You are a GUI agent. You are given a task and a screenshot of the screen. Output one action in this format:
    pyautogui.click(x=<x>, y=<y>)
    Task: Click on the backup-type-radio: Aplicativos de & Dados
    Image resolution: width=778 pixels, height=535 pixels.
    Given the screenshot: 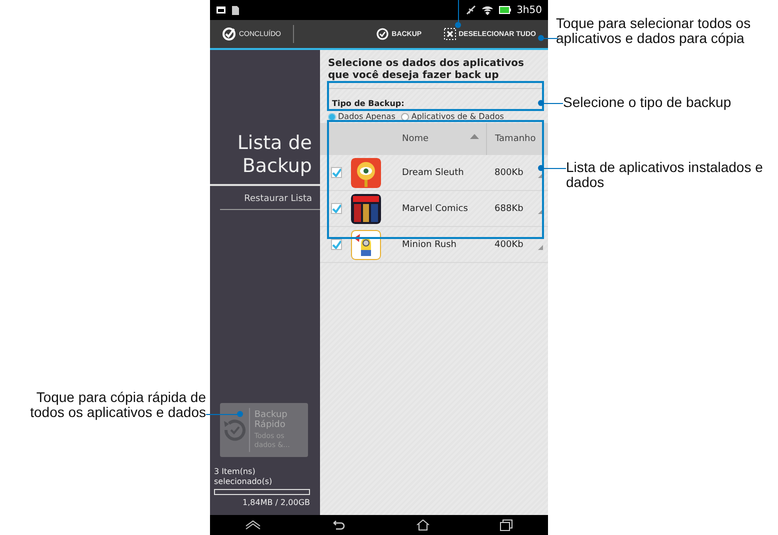 What is the action you would take?
    pyautogui.click(x=452, y=116)
    